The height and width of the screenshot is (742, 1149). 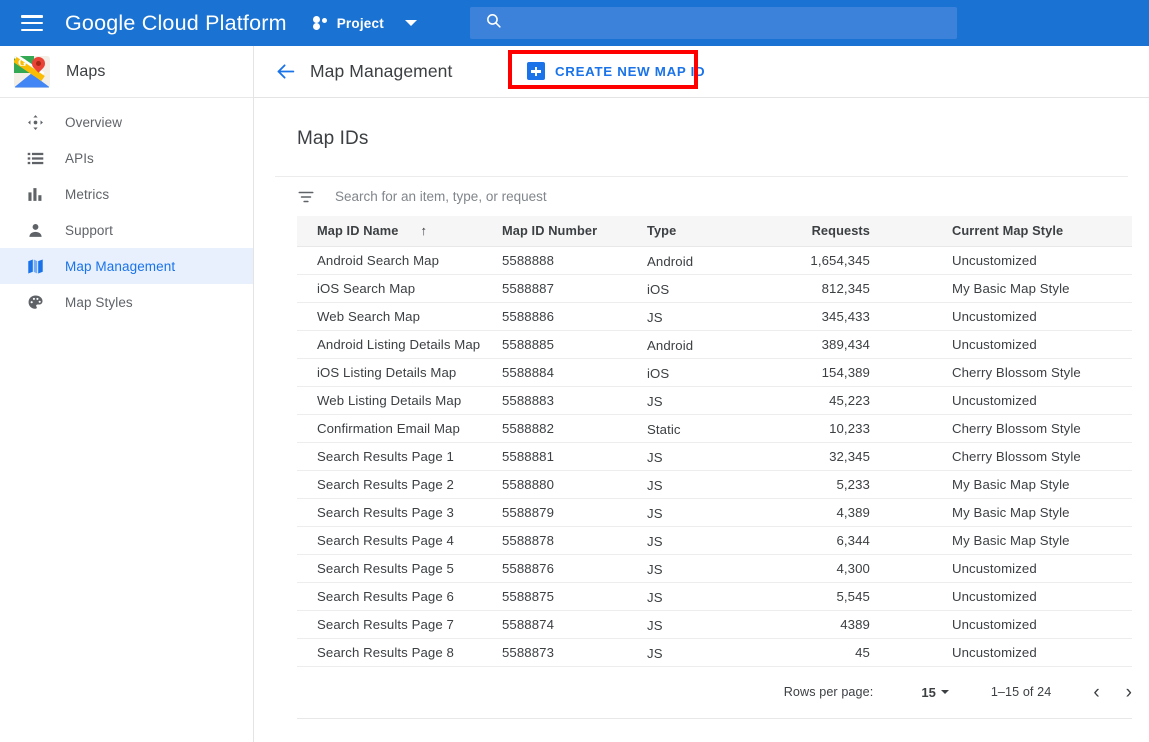 I want to click on hamburger-menu-icon, so click(x=32, y=23).